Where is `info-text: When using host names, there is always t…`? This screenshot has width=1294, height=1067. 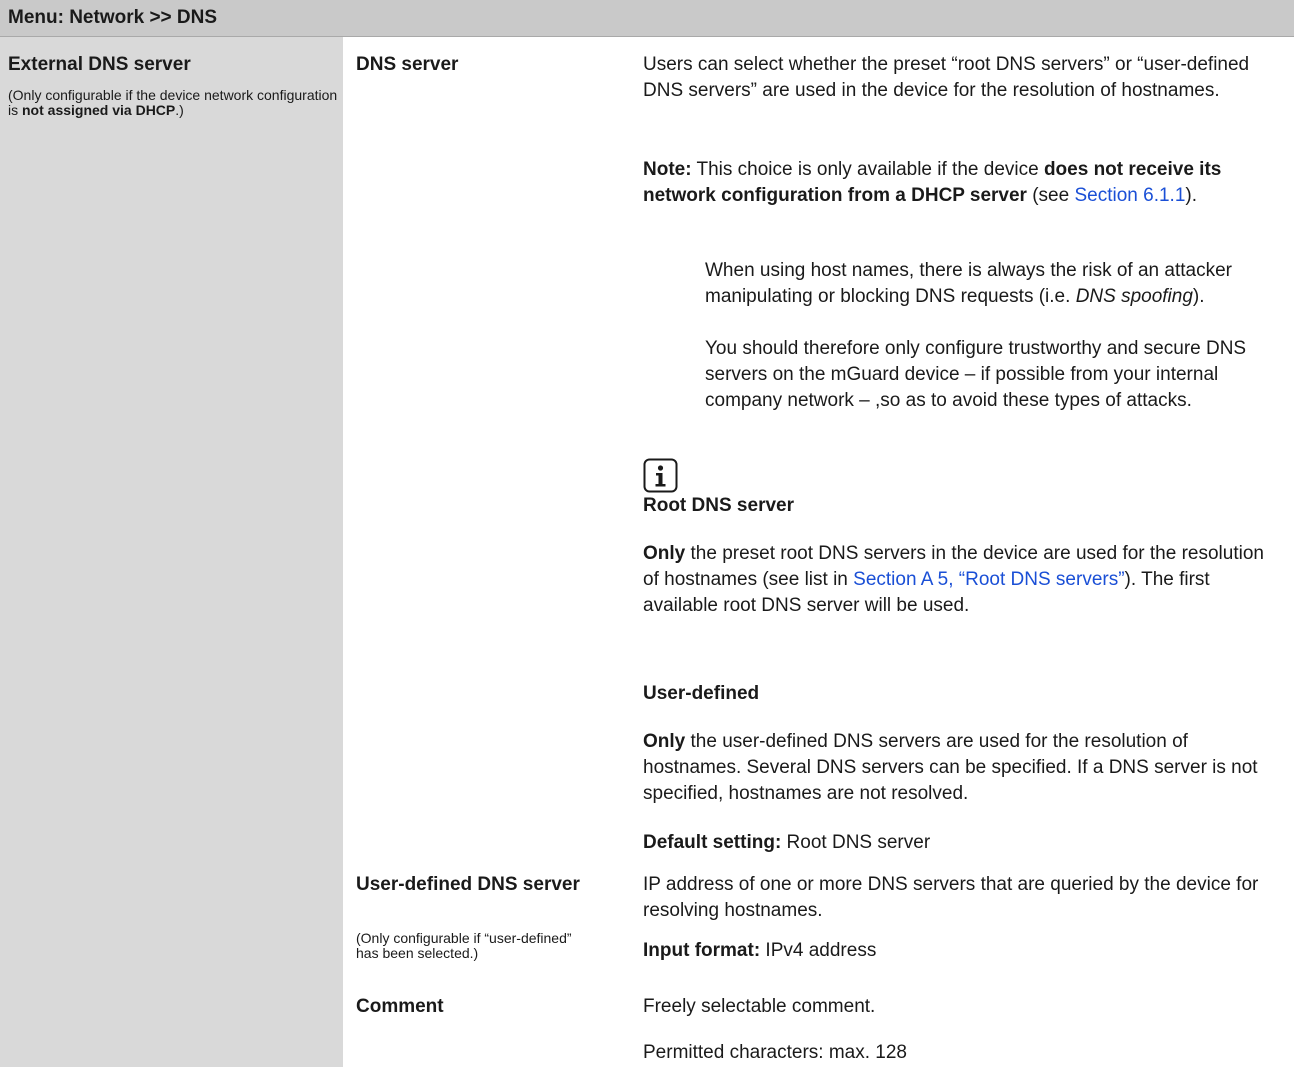
info-text: When using host names, there is always t… is located at coordinates (968, 283).